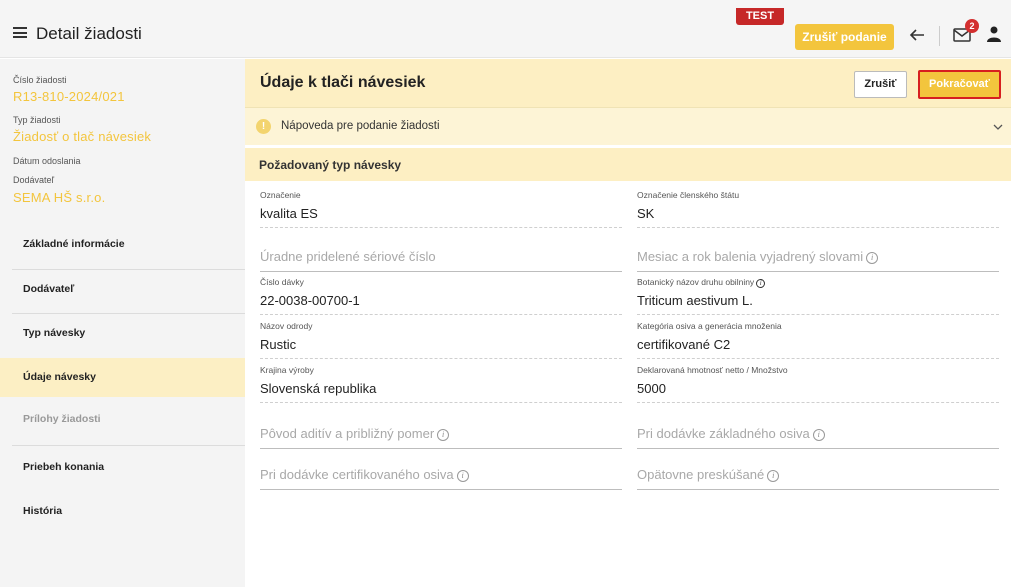 The image size is (1011, 587). I want to click on request-type-label: Typ žiadosti, so click(37, 120).